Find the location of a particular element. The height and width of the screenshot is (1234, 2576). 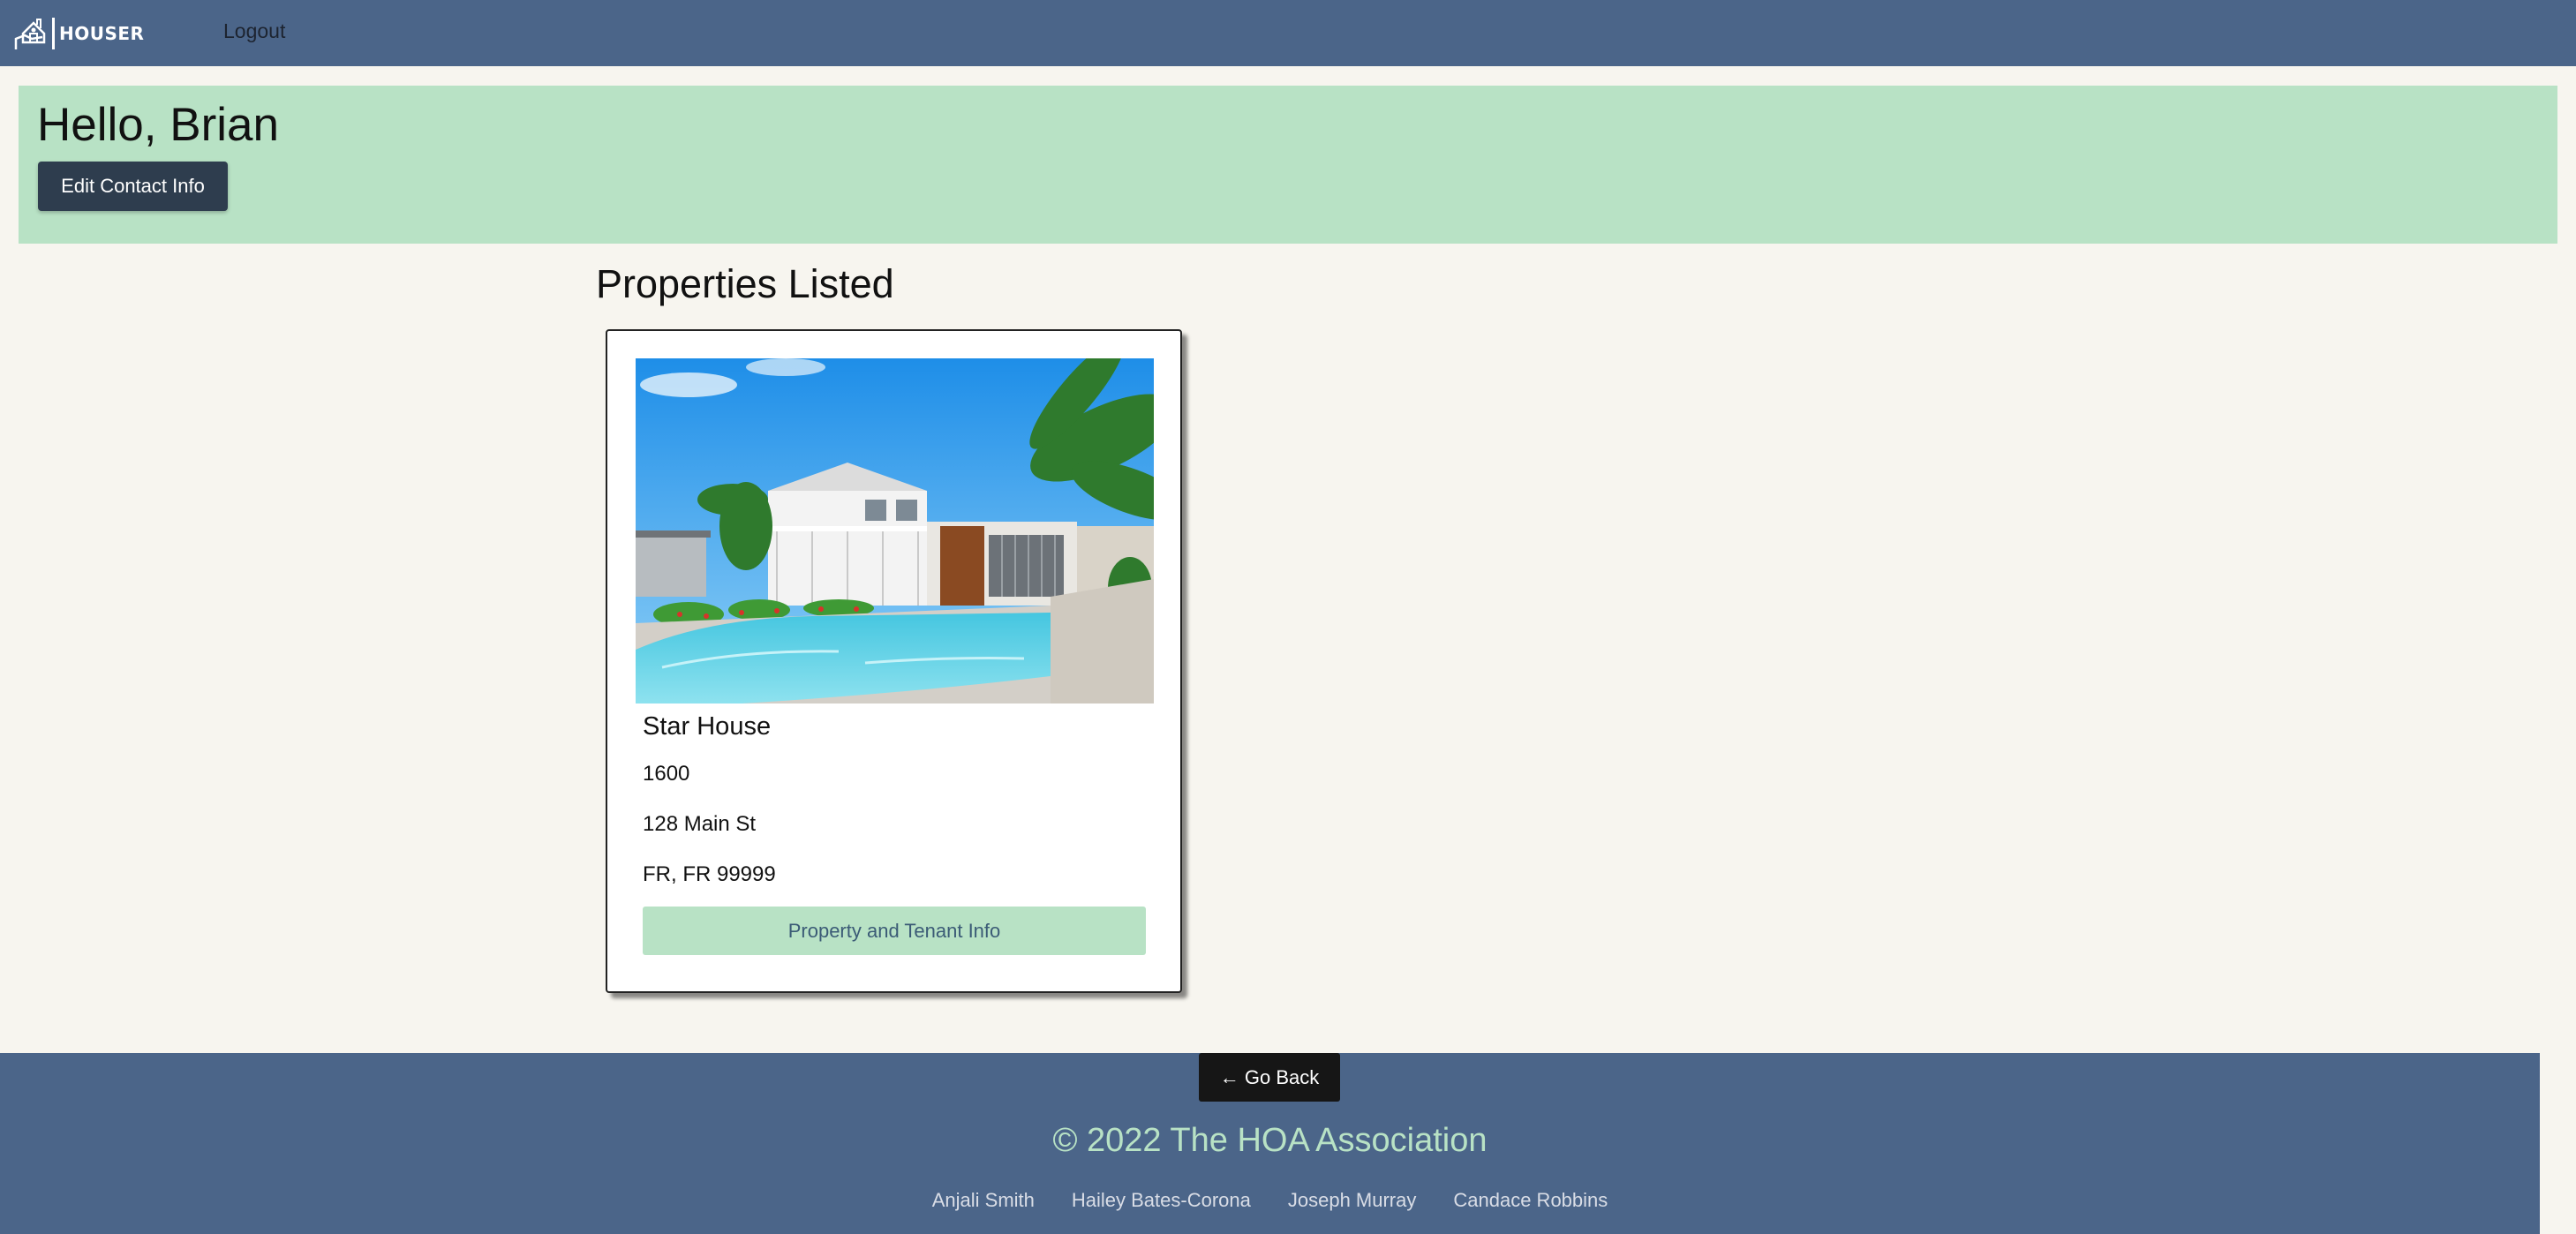

go-back-button: ← Go Back is located at coordinates (1270, 1077).